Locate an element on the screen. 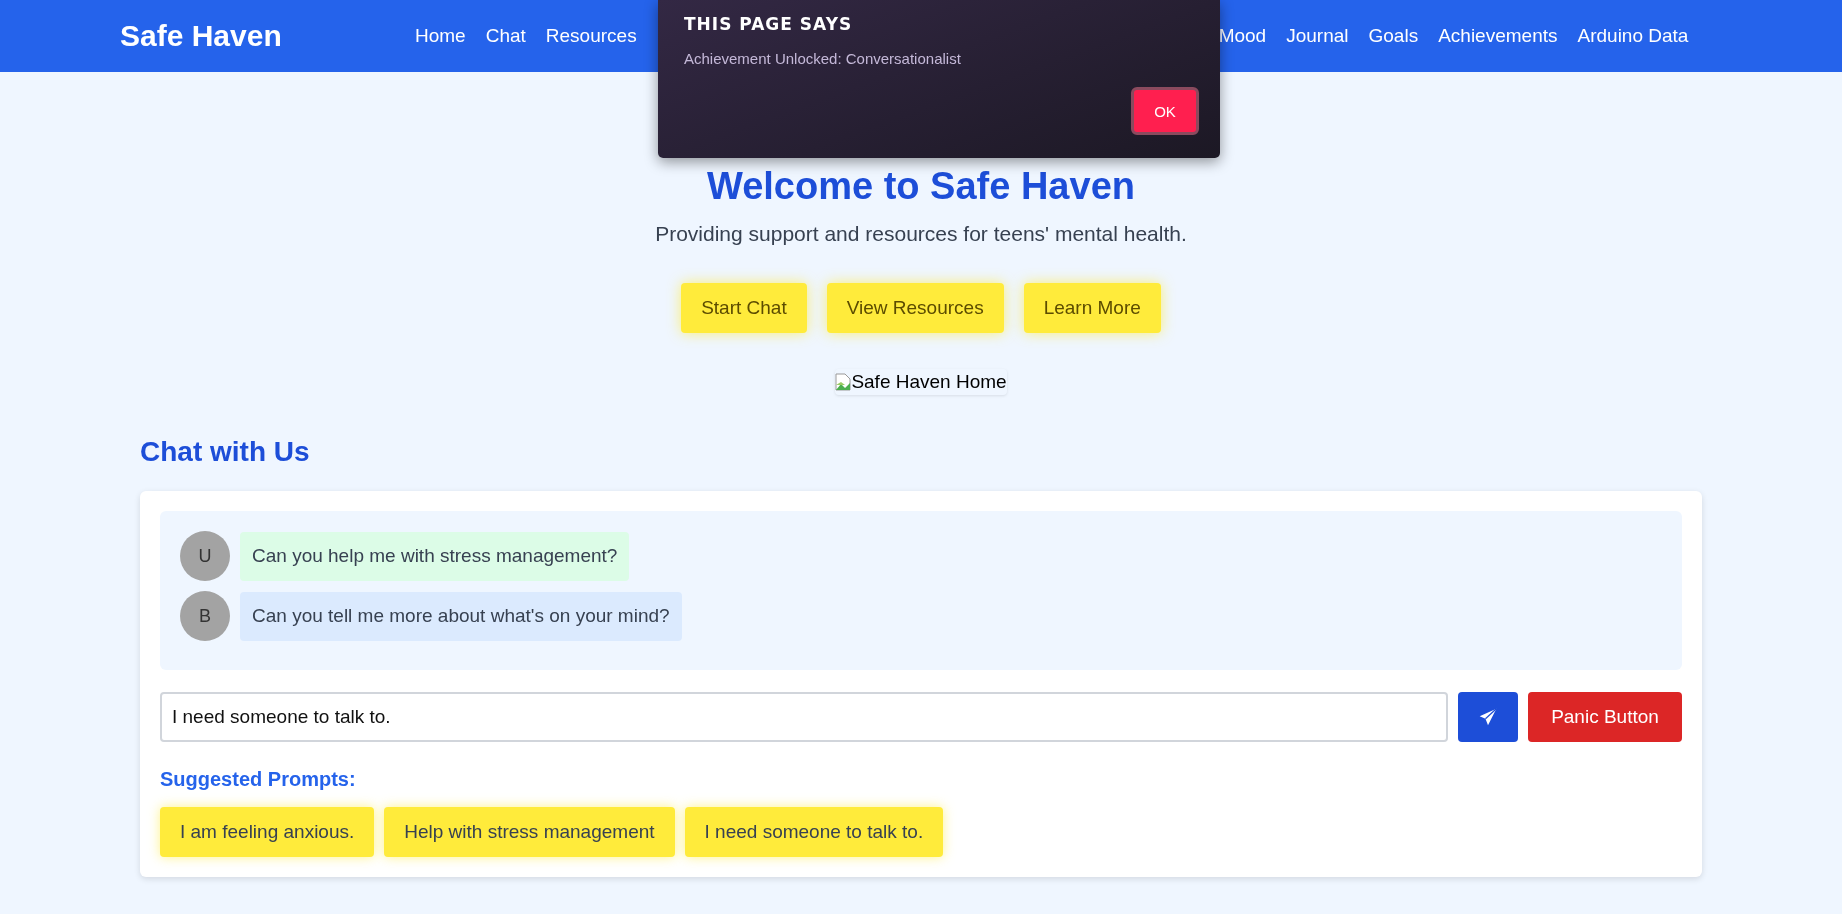 This screenshot has width=1842, height=914. site-logo: Safe Haven is located at coordinates (267, 36).